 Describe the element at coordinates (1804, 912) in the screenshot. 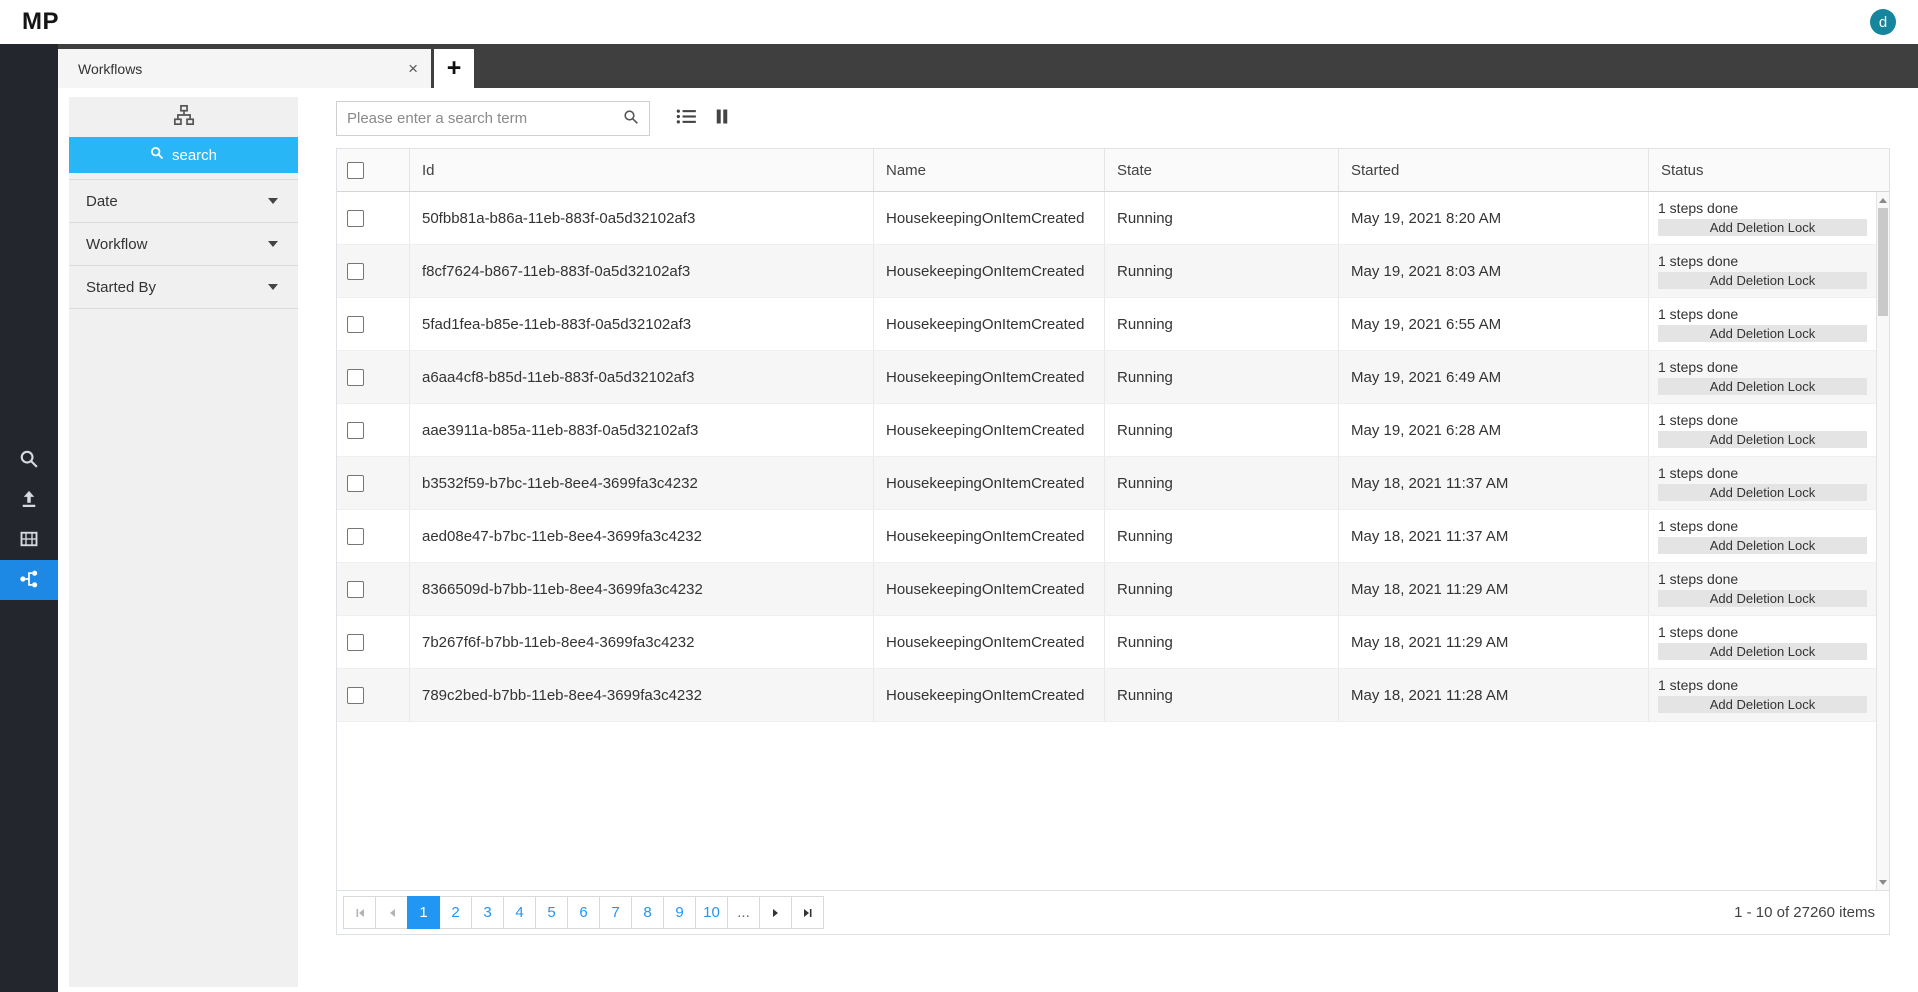

I see `pager-summary: 1 - 10 of 27260 items` at that location.